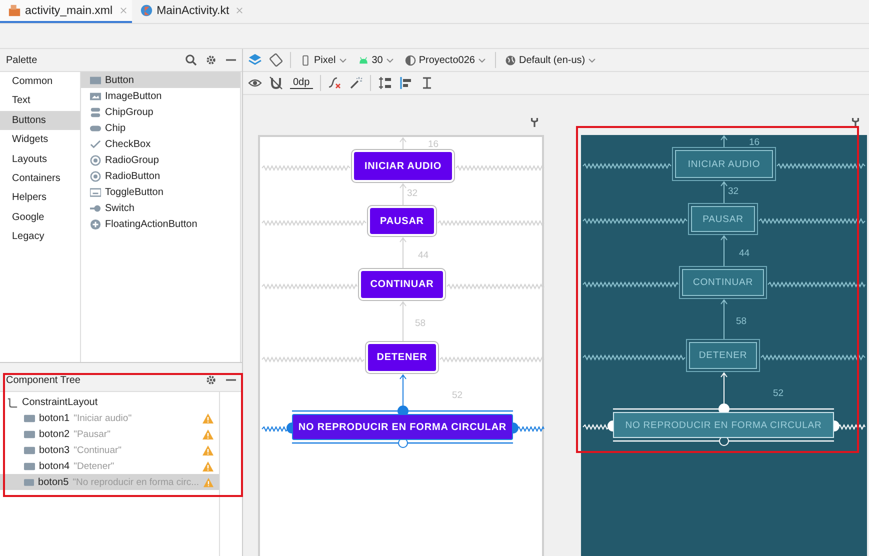 Image resolution: width=869 pixels, height=556 pixels. I want to click on palette-item: Chip, so click(160, 128).